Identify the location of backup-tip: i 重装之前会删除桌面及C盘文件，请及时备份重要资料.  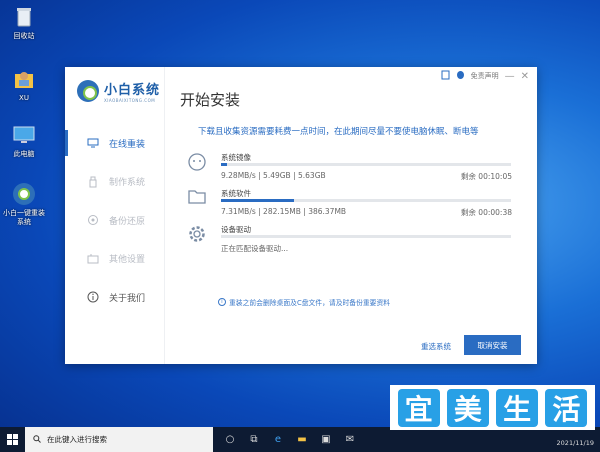
(304, 302).